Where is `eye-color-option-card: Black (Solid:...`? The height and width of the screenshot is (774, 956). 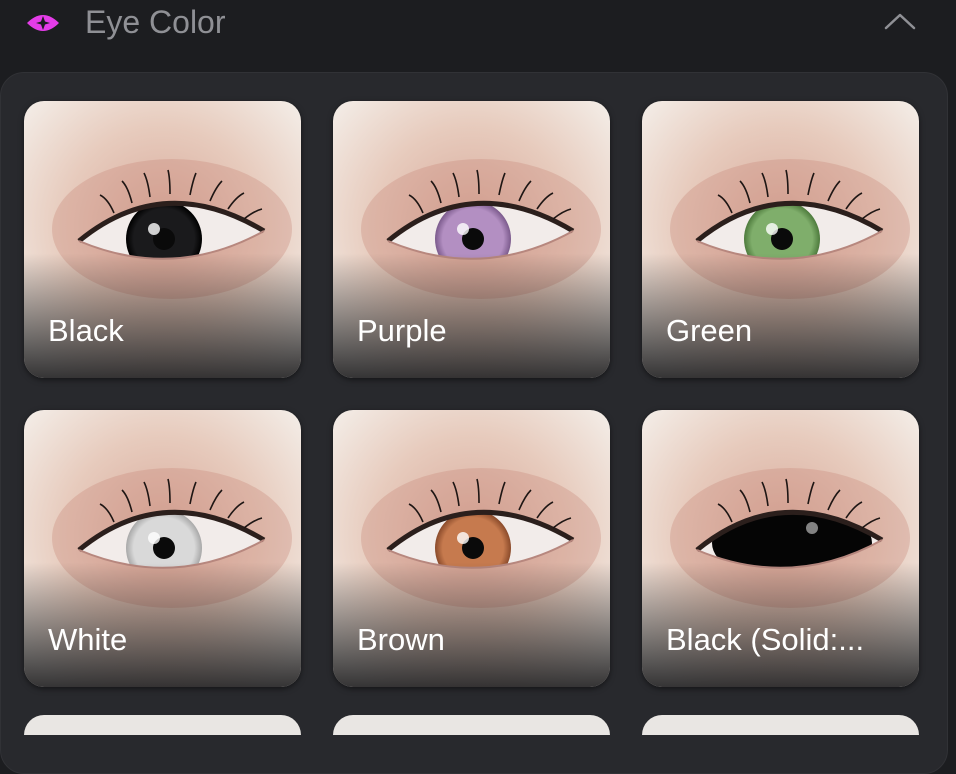 eye-color-option-card: Black (Solid:... is located at coordinates (780, 548).